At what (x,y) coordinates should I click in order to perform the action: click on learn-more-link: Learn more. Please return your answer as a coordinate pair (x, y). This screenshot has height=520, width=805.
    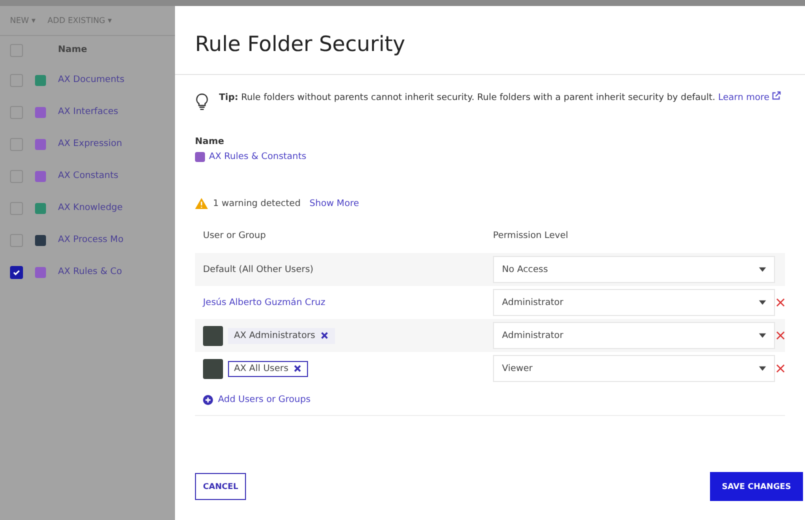
    Looking at the image, I should click on (750, 98).